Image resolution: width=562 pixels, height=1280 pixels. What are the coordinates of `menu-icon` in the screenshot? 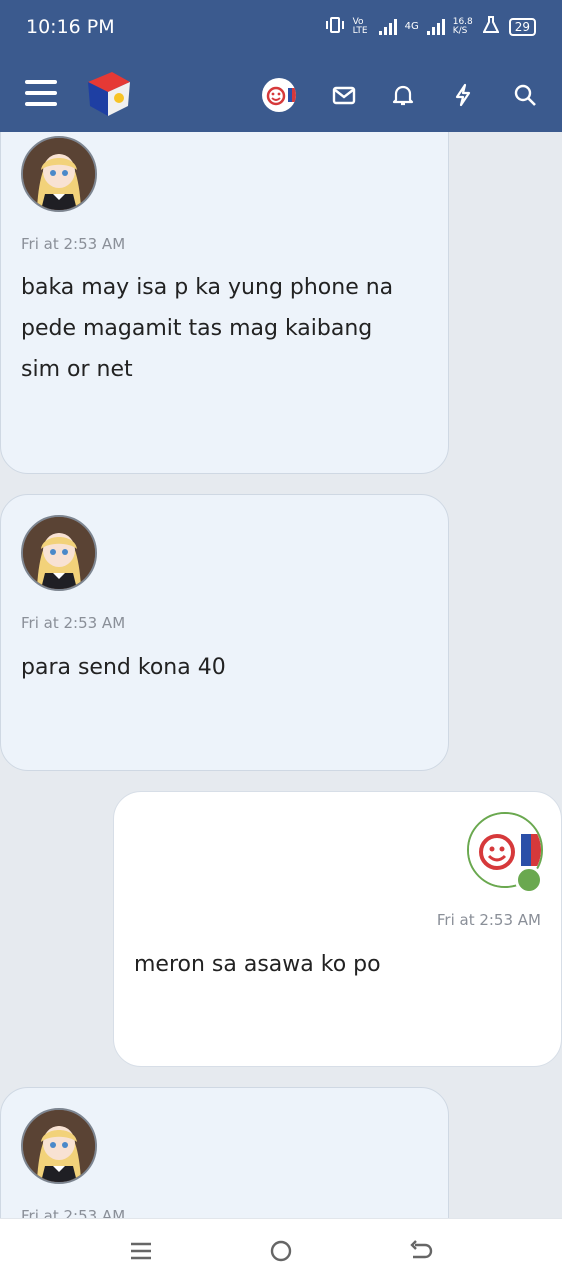 It's located at (41, 93).